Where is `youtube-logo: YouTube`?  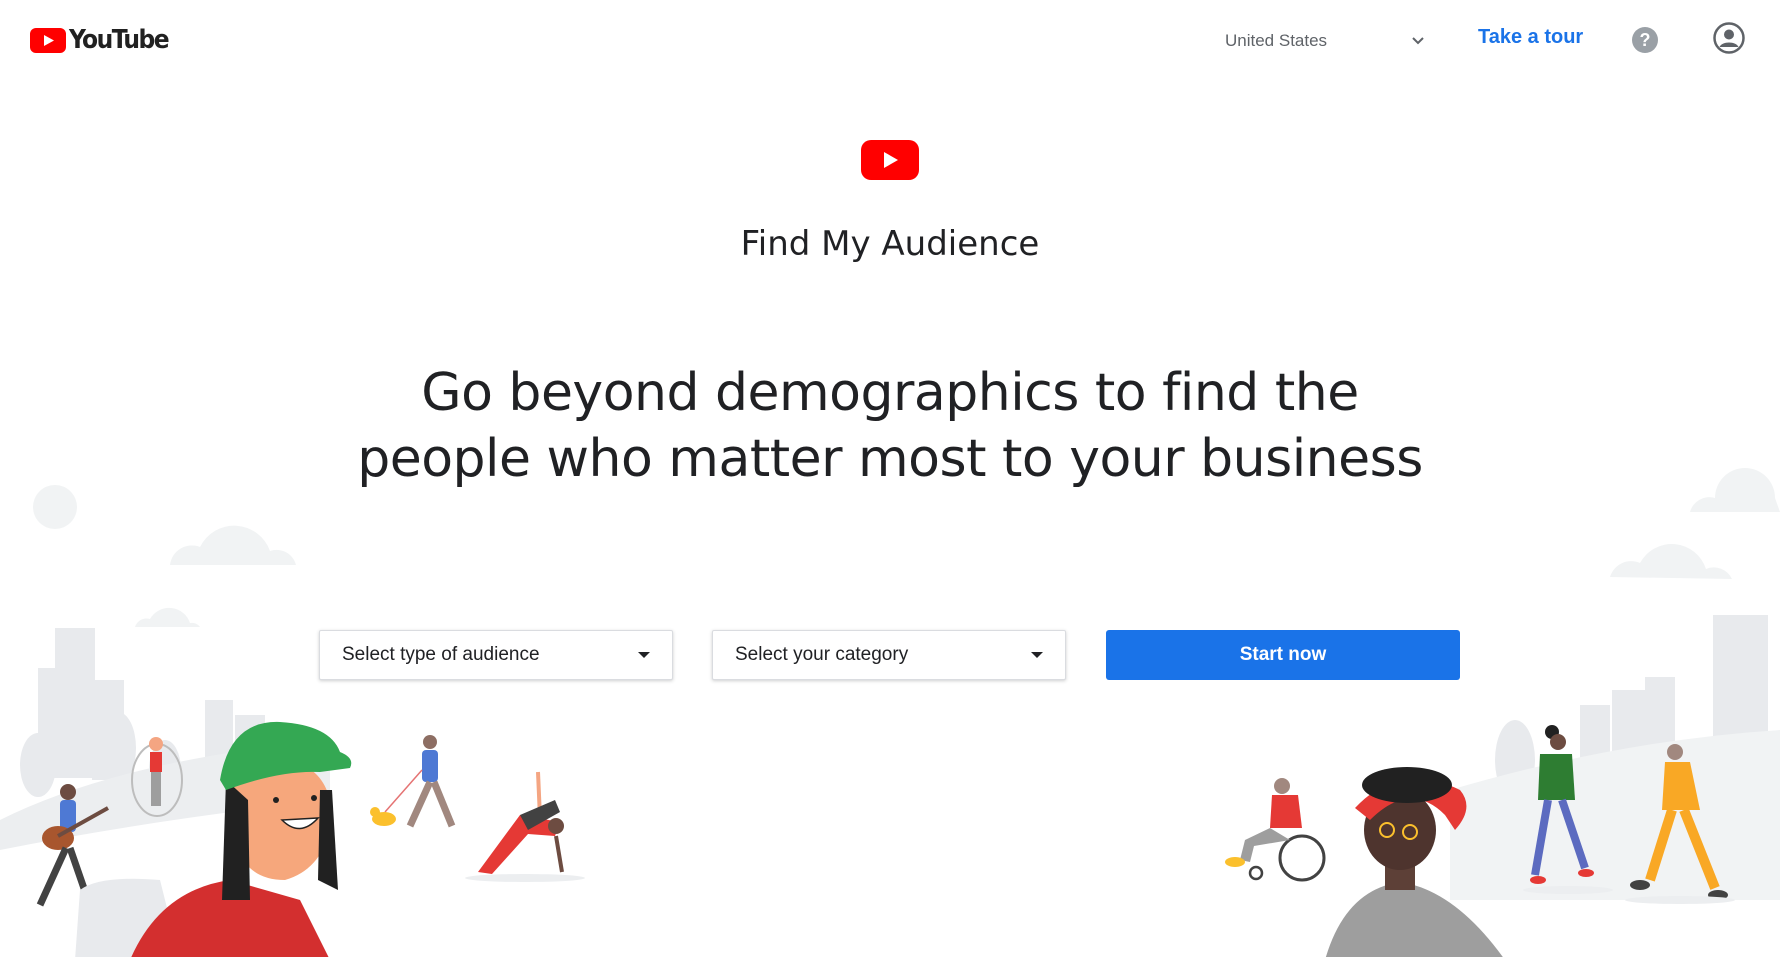 youtube-logo: YouTube is located at coordinates (100, 40).